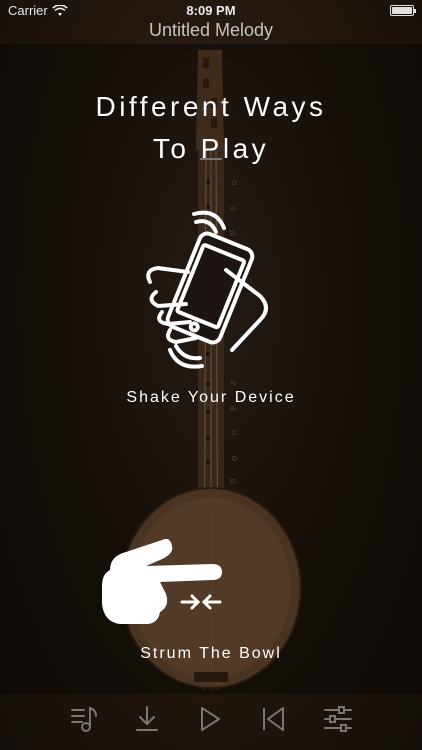 The width and height of the screenshot is (422, 750). What do you see at coordinates (211, 128) in the screenshot?
I see `tutorial-headline: Different Ways To Play` at bounding box center [211, 128].